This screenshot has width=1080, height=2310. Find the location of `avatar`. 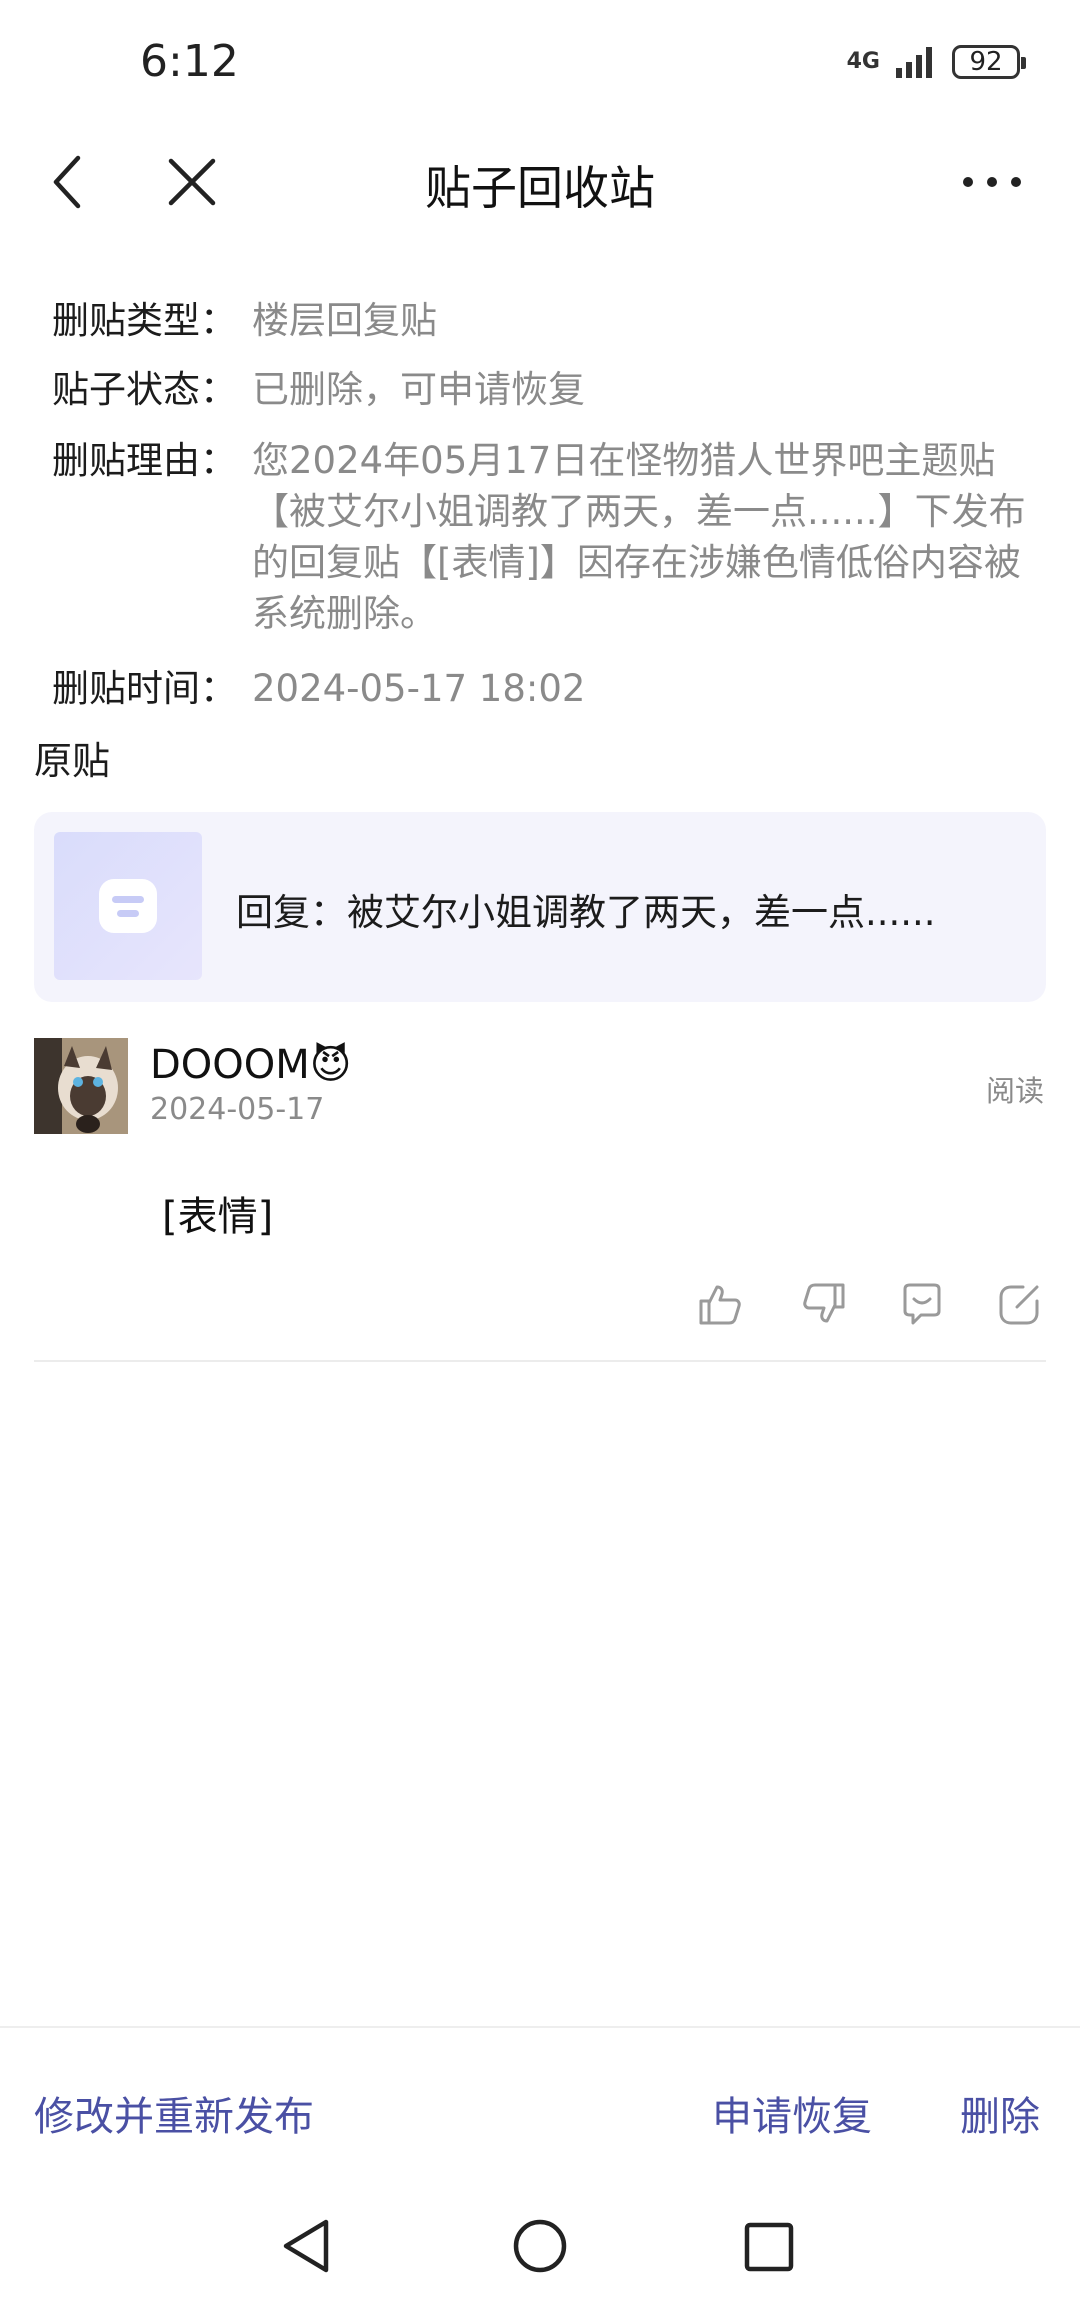

avatar is located at coordinates (81, 1086).